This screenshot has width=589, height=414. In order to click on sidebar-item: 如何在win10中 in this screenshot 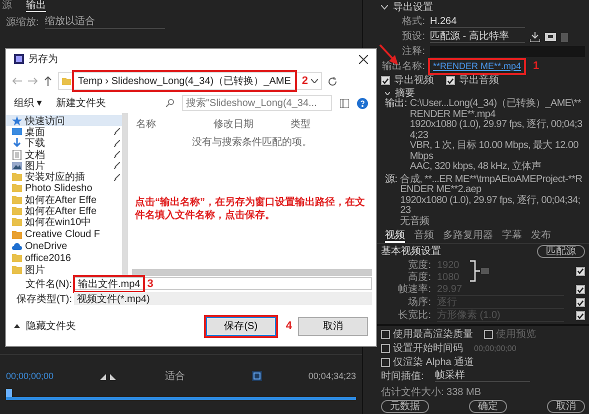, I will do `click(64, 222)`.